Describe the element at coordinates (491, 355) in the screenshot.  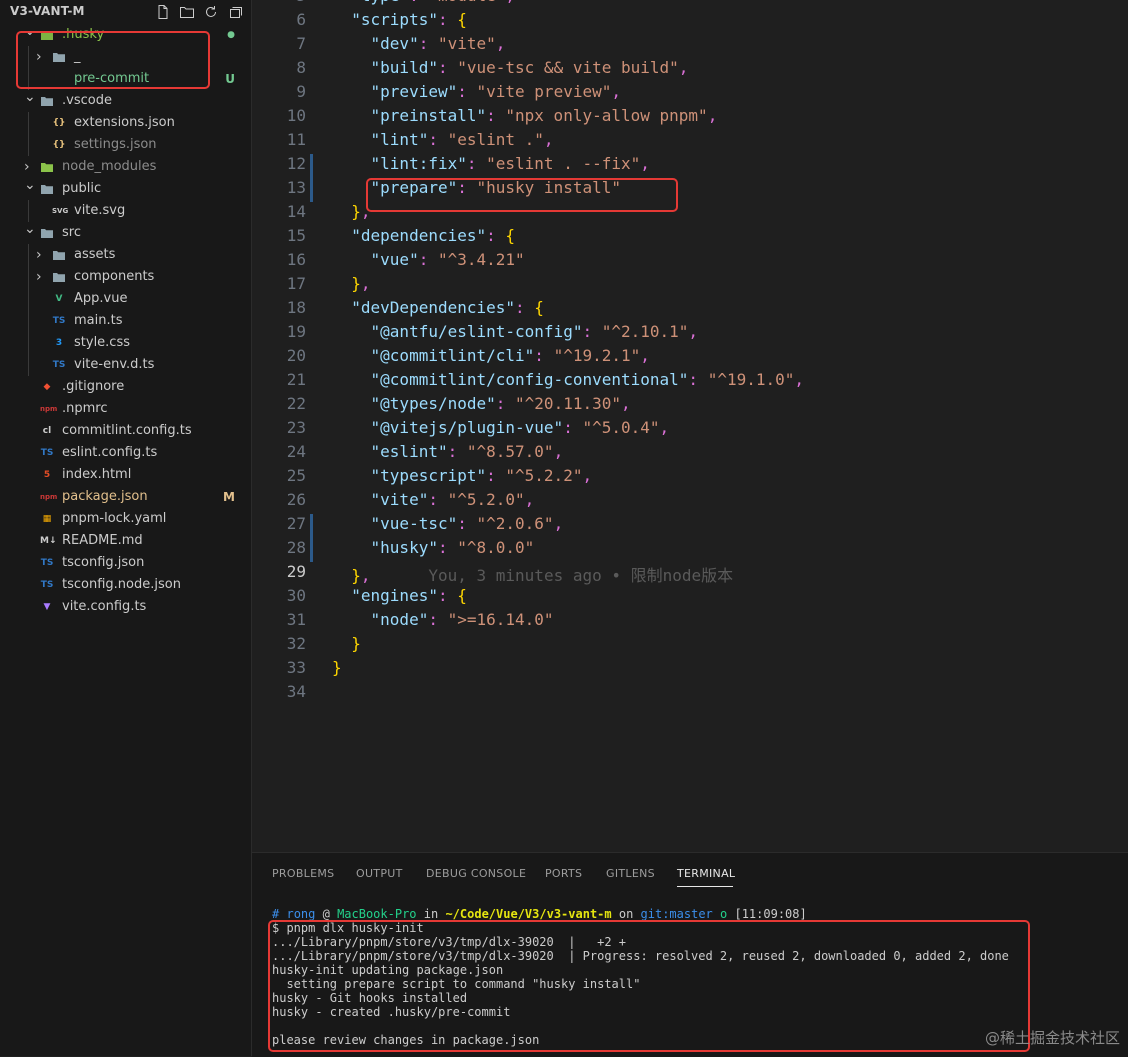
I see `code-line: "@commitlint/cli": "^19.2.1",` at that location.